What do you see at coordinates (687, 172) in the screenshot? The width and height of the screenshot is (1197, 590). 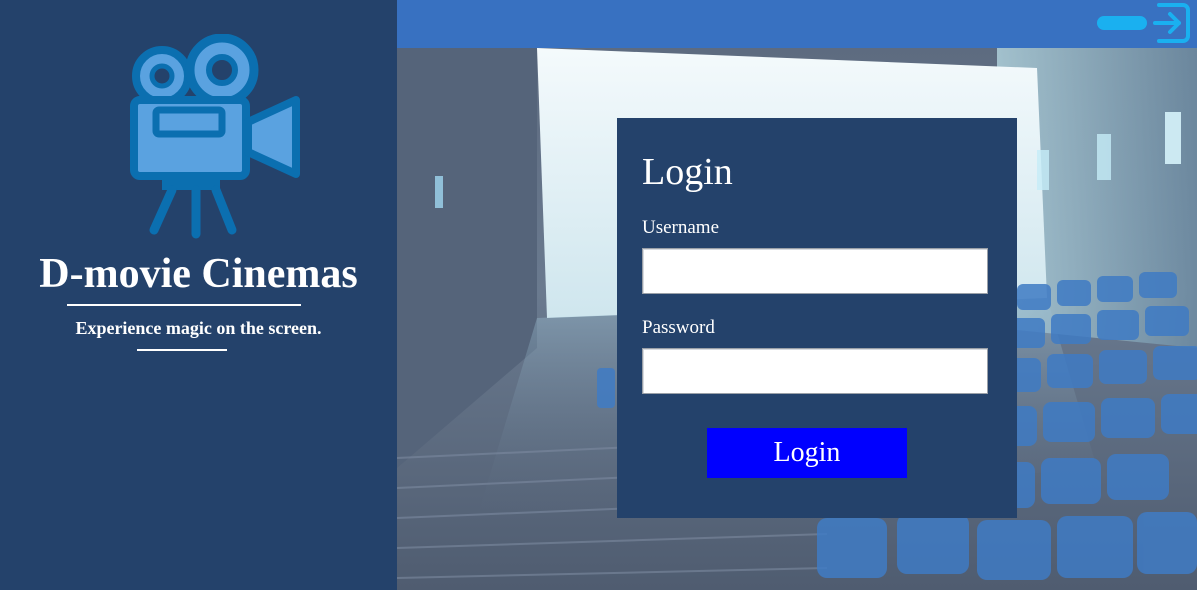 I see `login-title: Login` at bounding box center [687, 172].